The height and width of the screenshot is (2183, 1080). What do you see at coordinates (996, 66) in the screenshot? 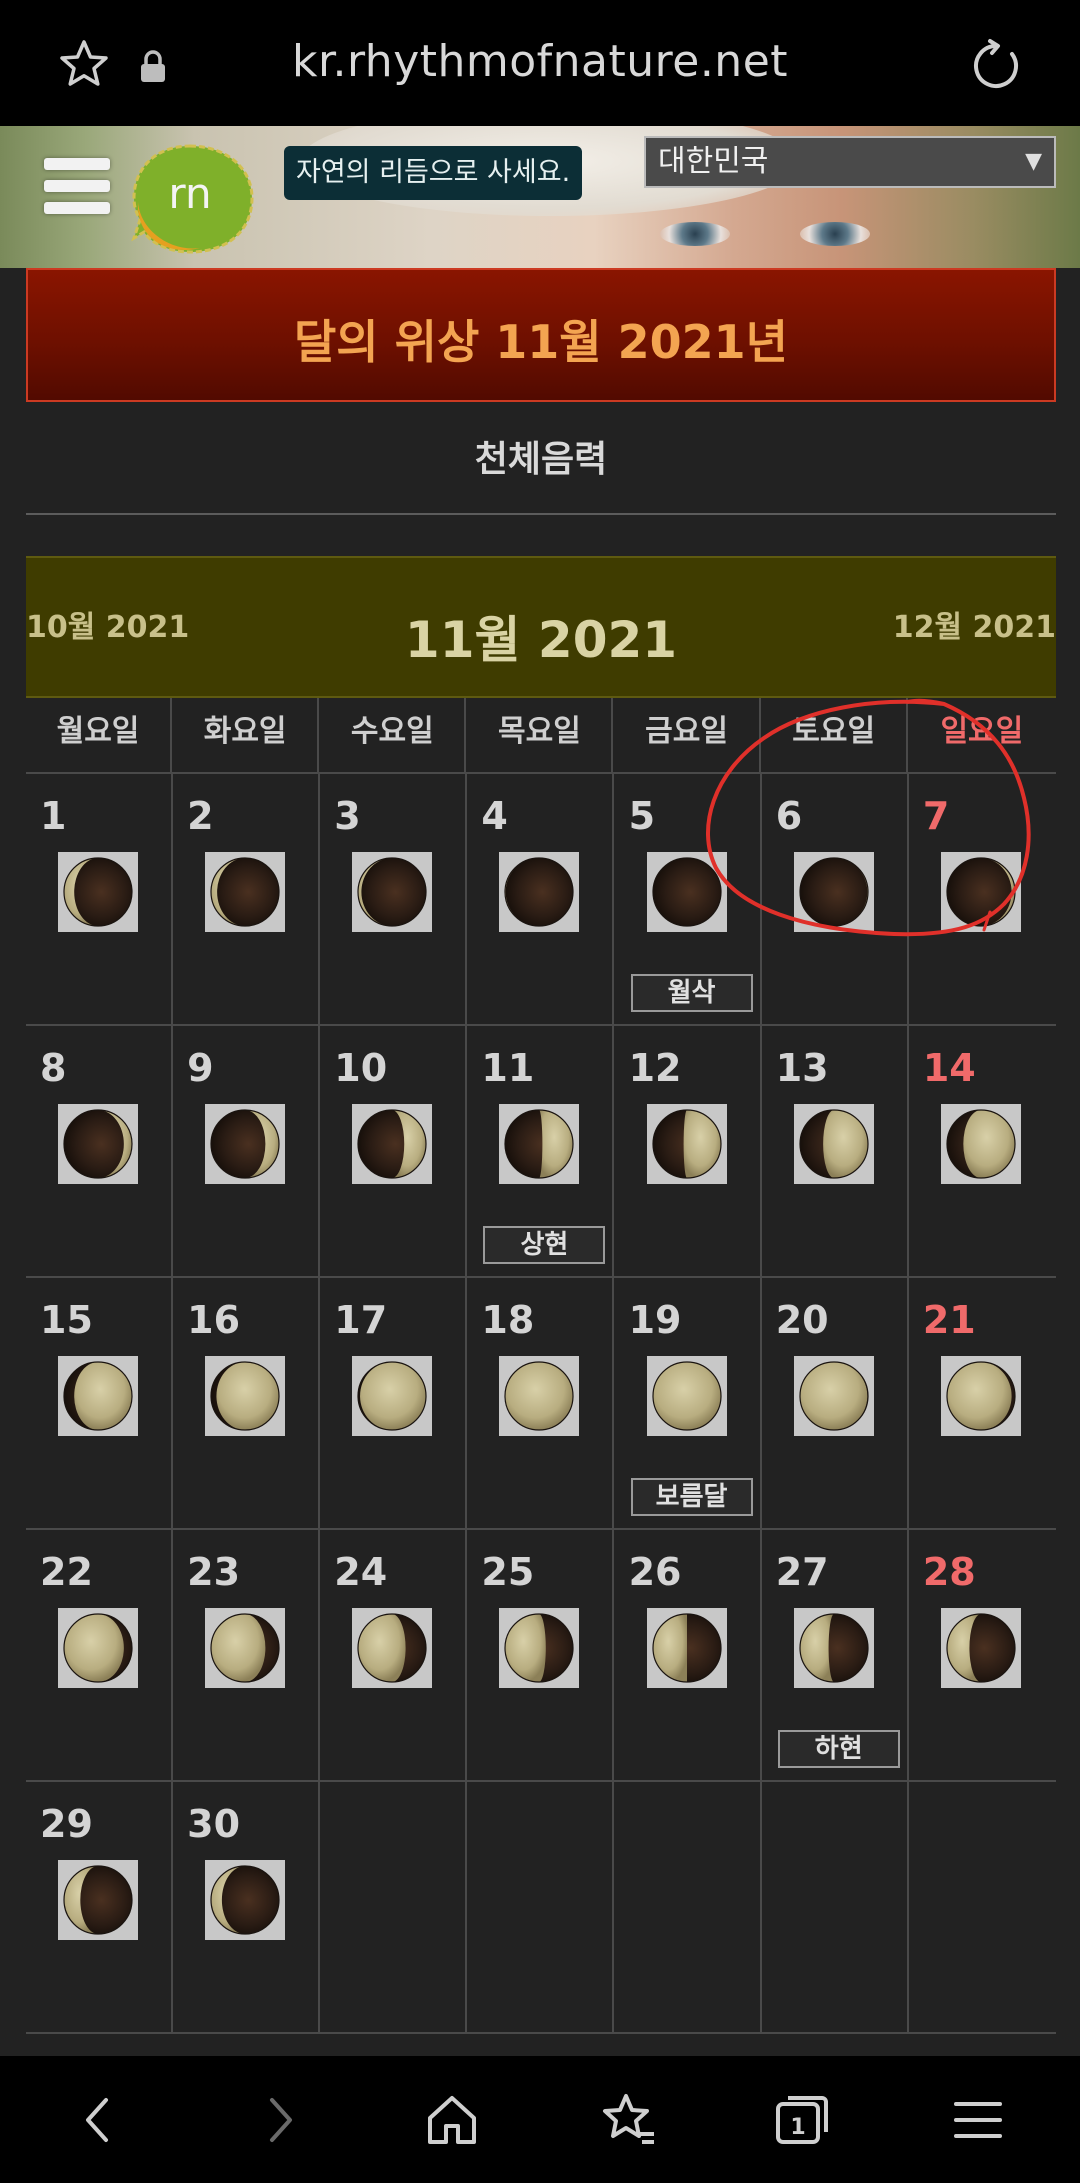
I see `reload-icon` at bounding box center [996, 66].